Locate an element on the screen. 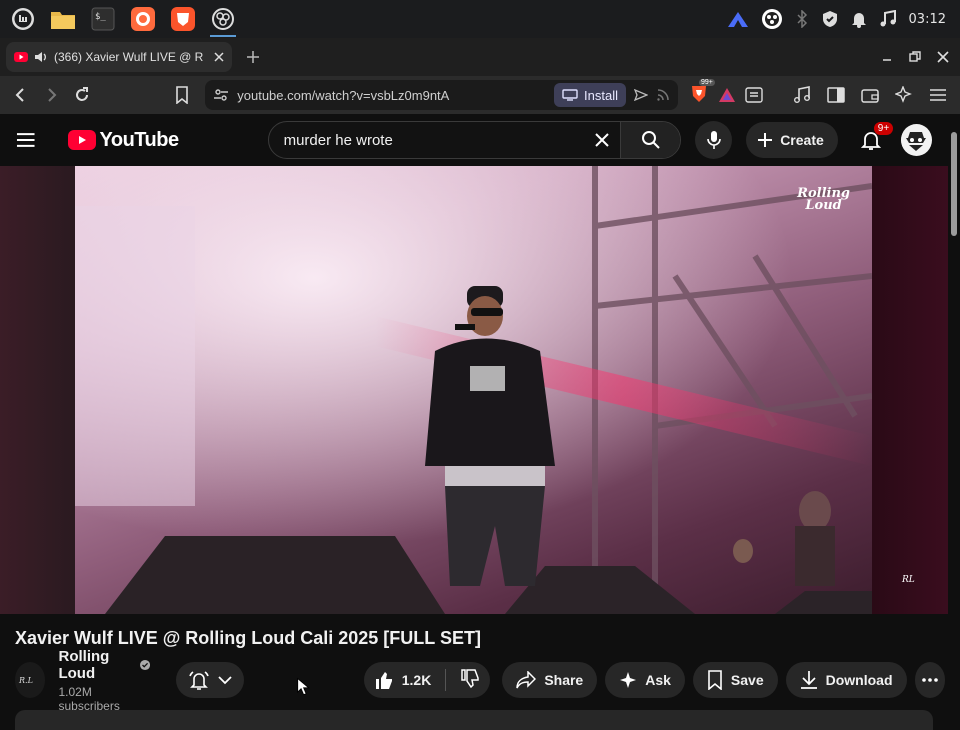  notifications-button: 9+ is located at coordinates (873, 140).